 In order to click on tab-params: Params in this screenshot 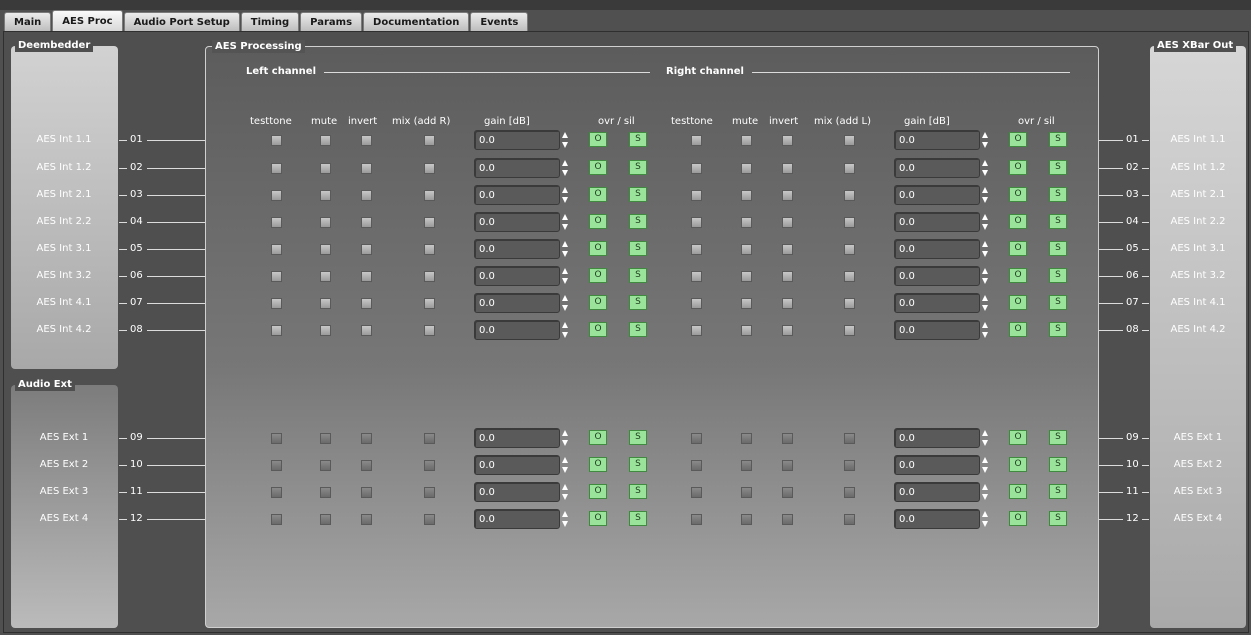, I will do `click(331, 21)`.